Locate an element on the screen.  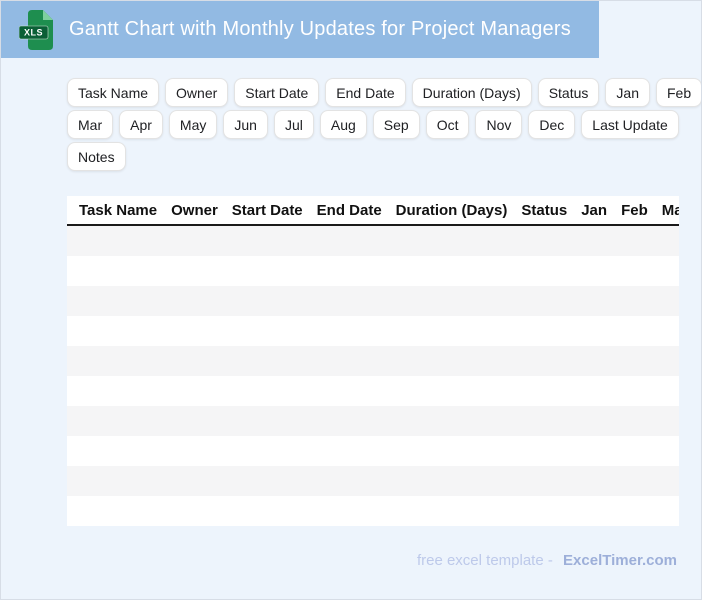
column-chip: Owner is located at coordinates (197, 92).